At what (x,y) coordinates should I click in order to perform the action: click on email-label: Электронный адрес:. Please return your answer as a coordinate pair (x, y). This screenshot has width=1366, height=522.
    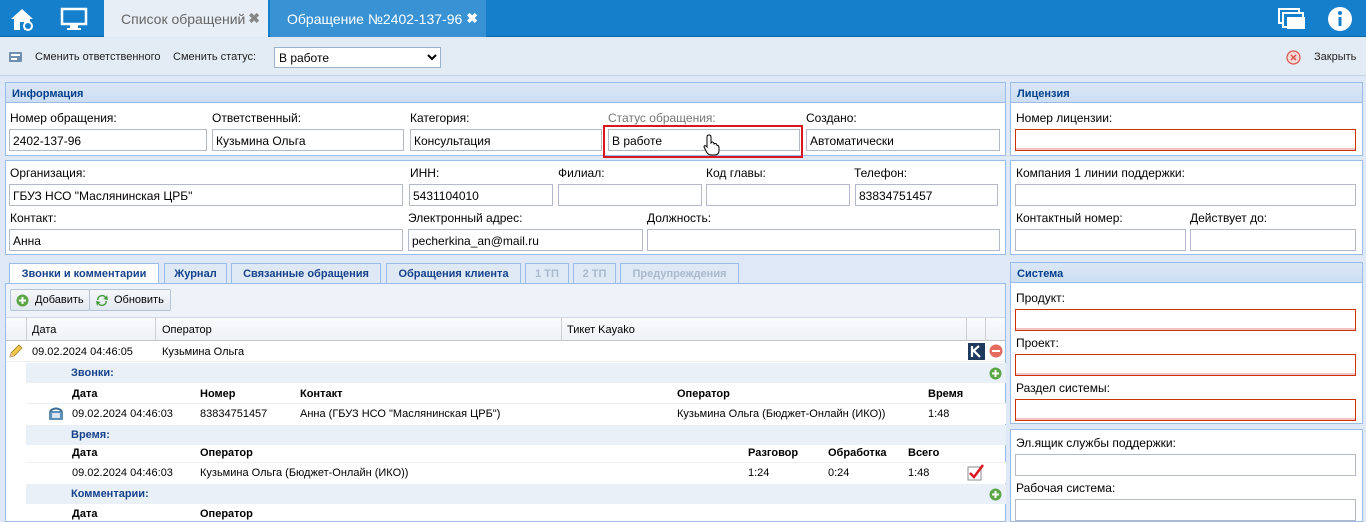
    Looking at the image, I should click on (465, 218).